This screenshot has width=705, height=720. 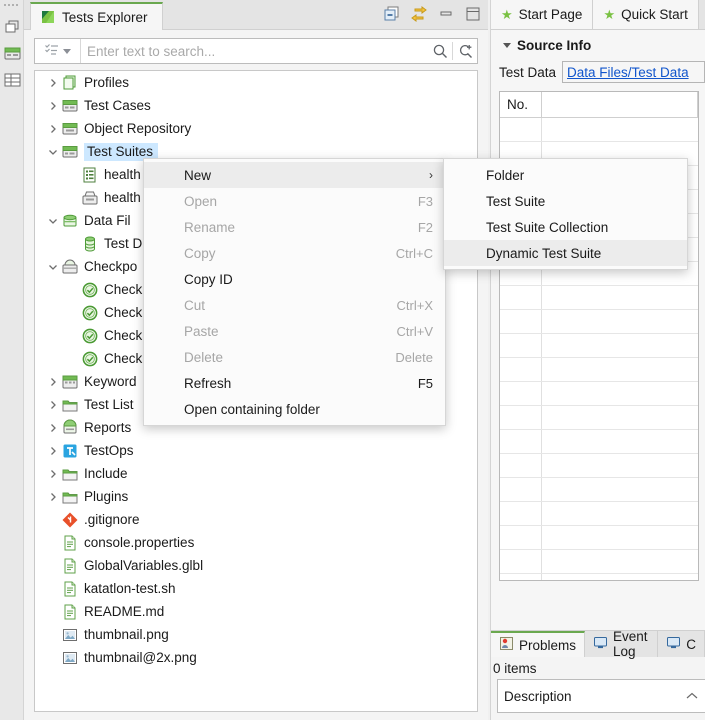 I want to click on restore-view-icon, so click(x=12, y=27).